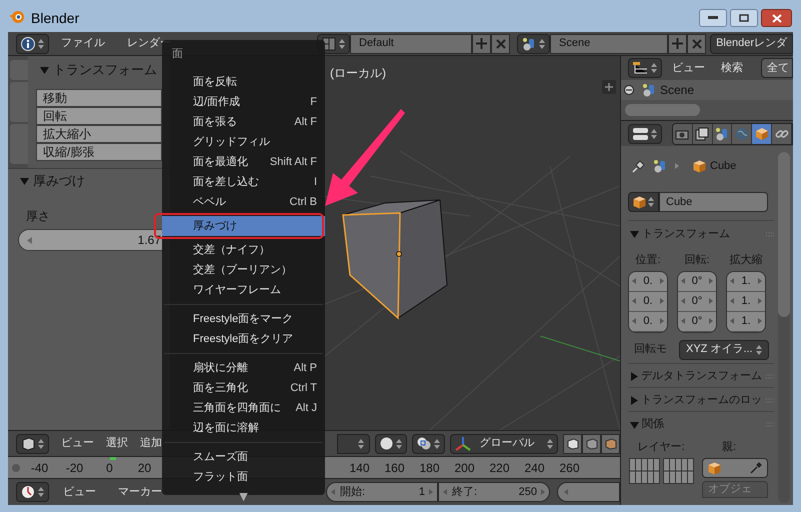 This screenshot has height=512, width=801. What do you see at coordinates (243, 428) in the screenshot?
I see `menu-item: 辺を面に溶解` at bounding box center [243, 428].